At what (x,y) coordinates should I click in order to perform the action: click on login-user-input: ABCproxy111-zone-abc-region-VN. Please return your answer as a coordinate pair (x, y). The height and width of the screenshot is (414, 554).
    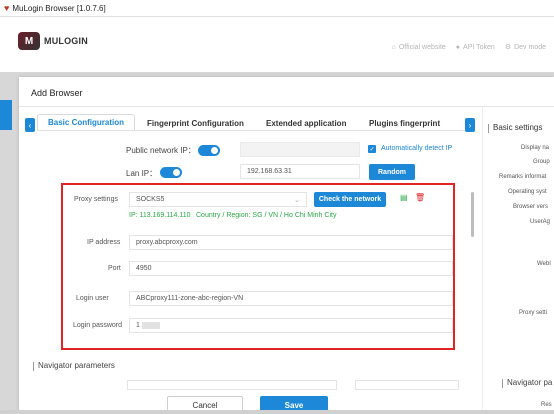
    Looking at the image, I should click on (291, 298).